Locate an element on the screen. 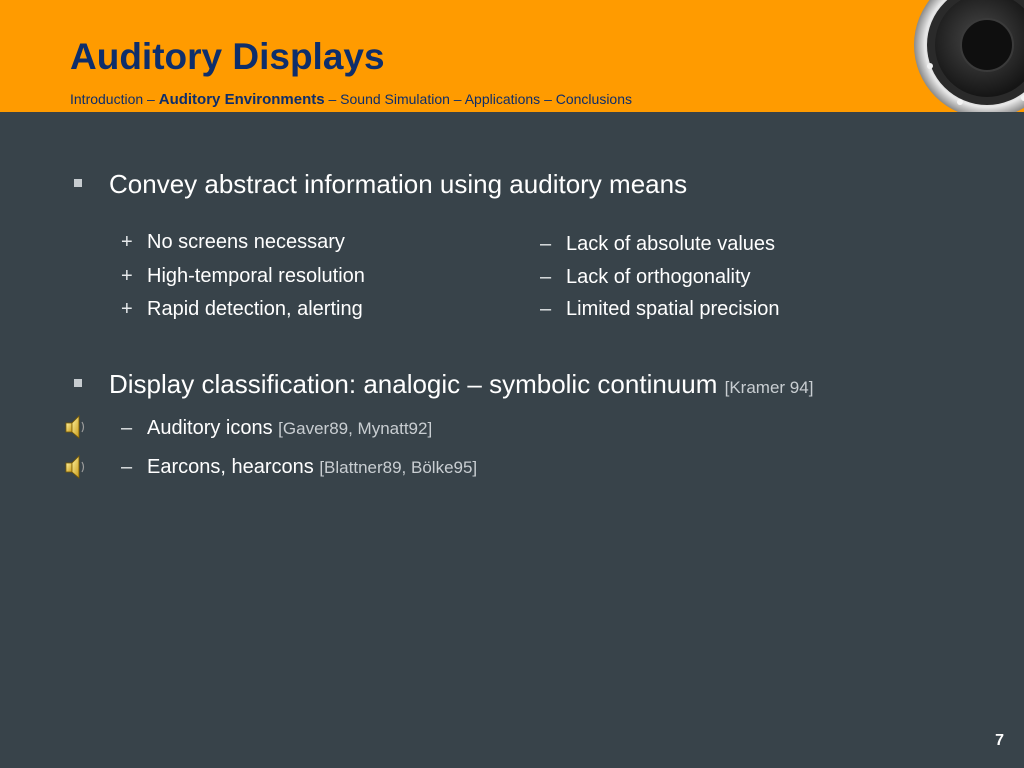 This screenshot has width=1024, height=768. example-earcons: – Earcons, hearcons [Blattner89, Bölke95] is located at coordinates (299, 467).